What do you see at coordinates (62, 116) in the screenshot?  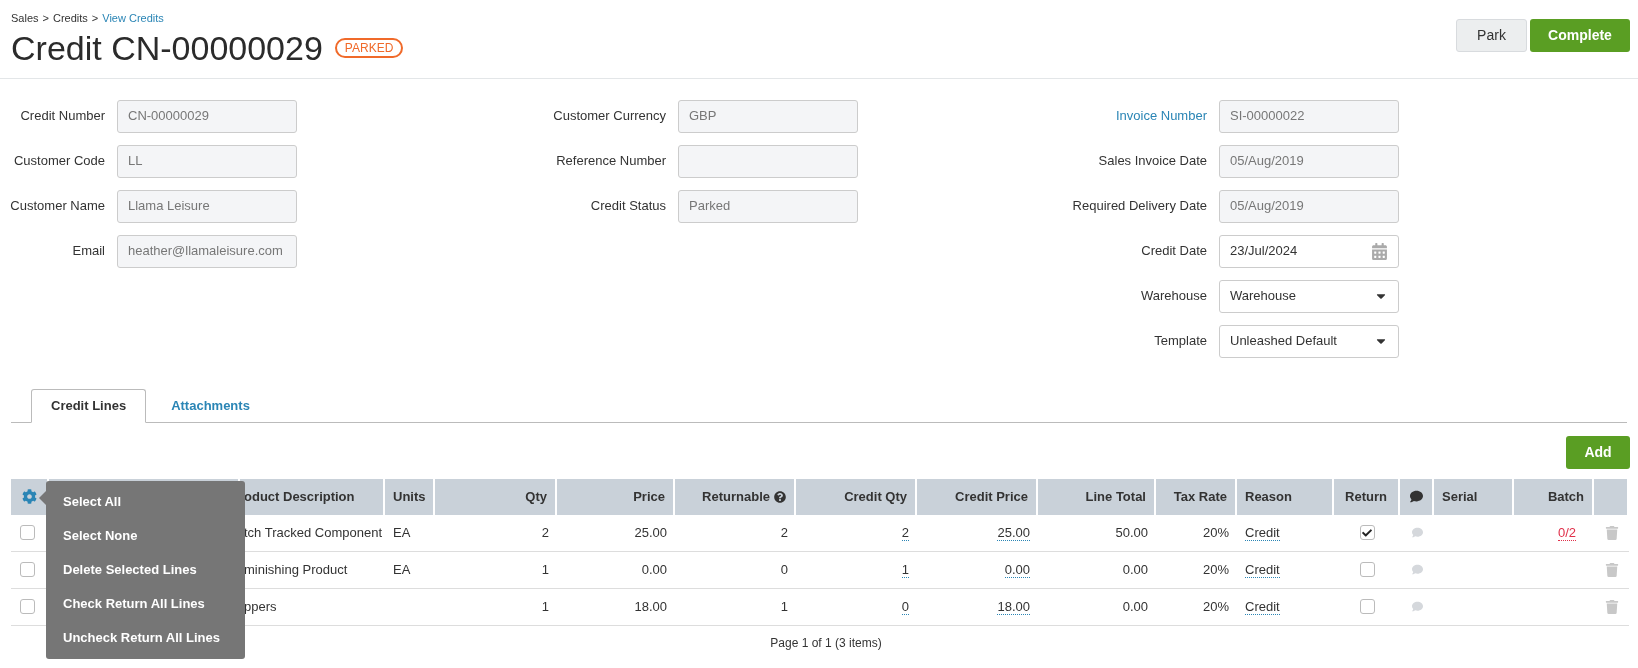 I see `field-label: Credit Number` at bounding box center [62, 116].